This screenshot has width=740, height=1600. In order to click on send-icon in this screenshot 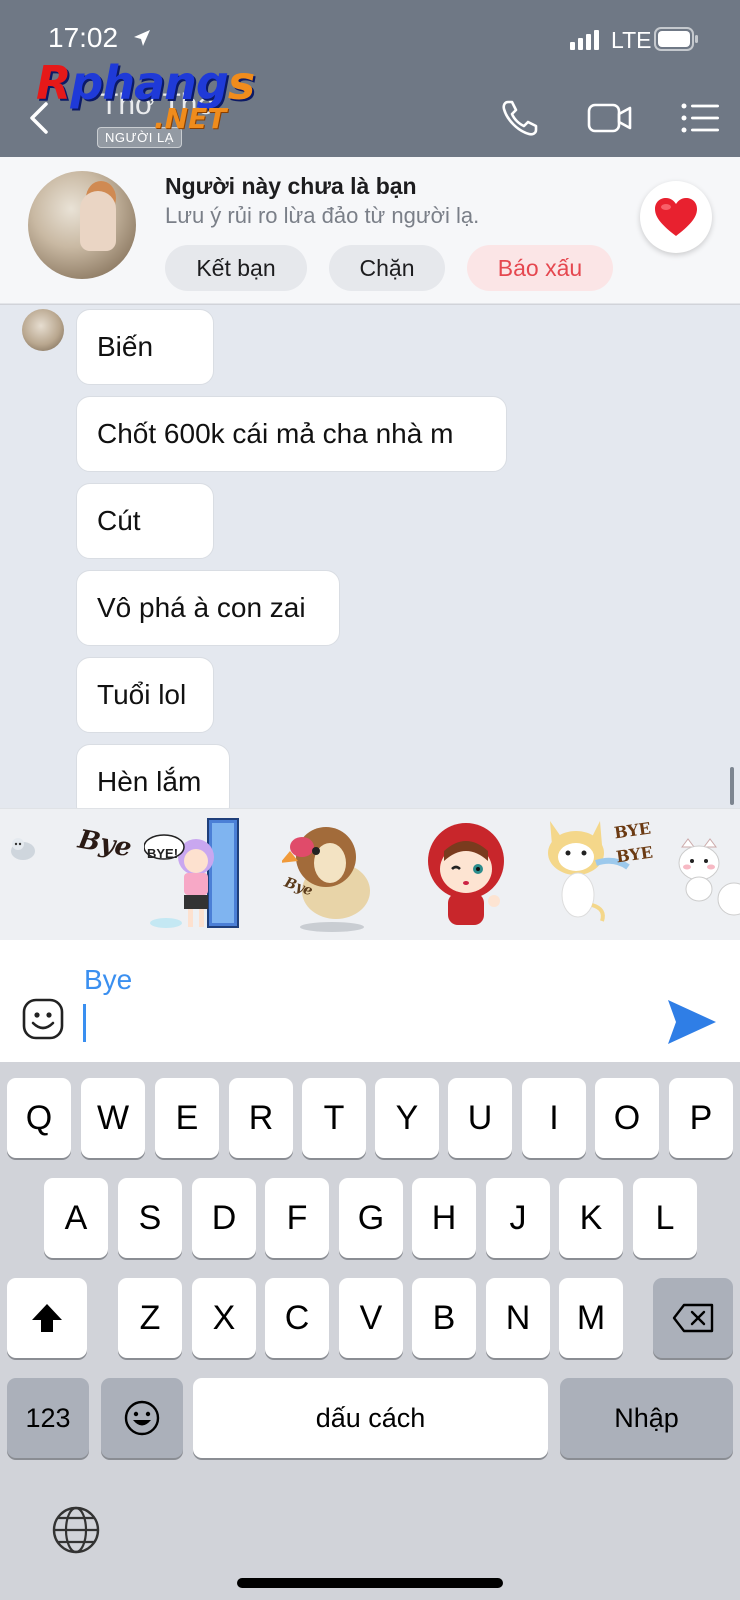, I will do `click(692, 1022)`.